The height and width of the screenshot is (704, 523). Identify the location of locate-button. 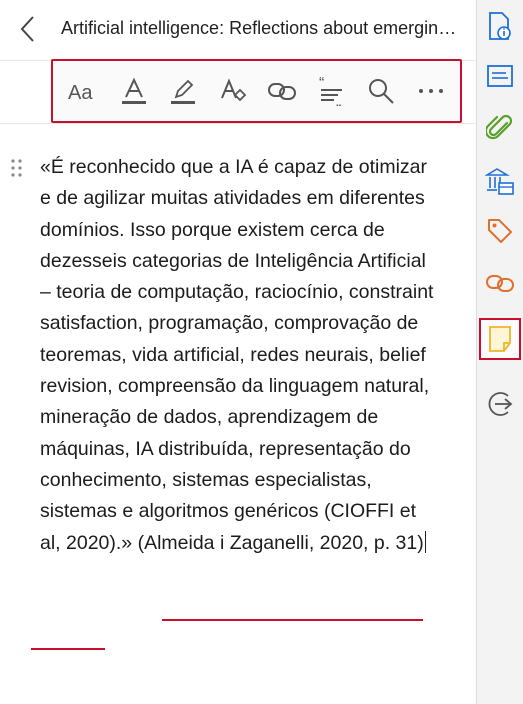
(500, 404).